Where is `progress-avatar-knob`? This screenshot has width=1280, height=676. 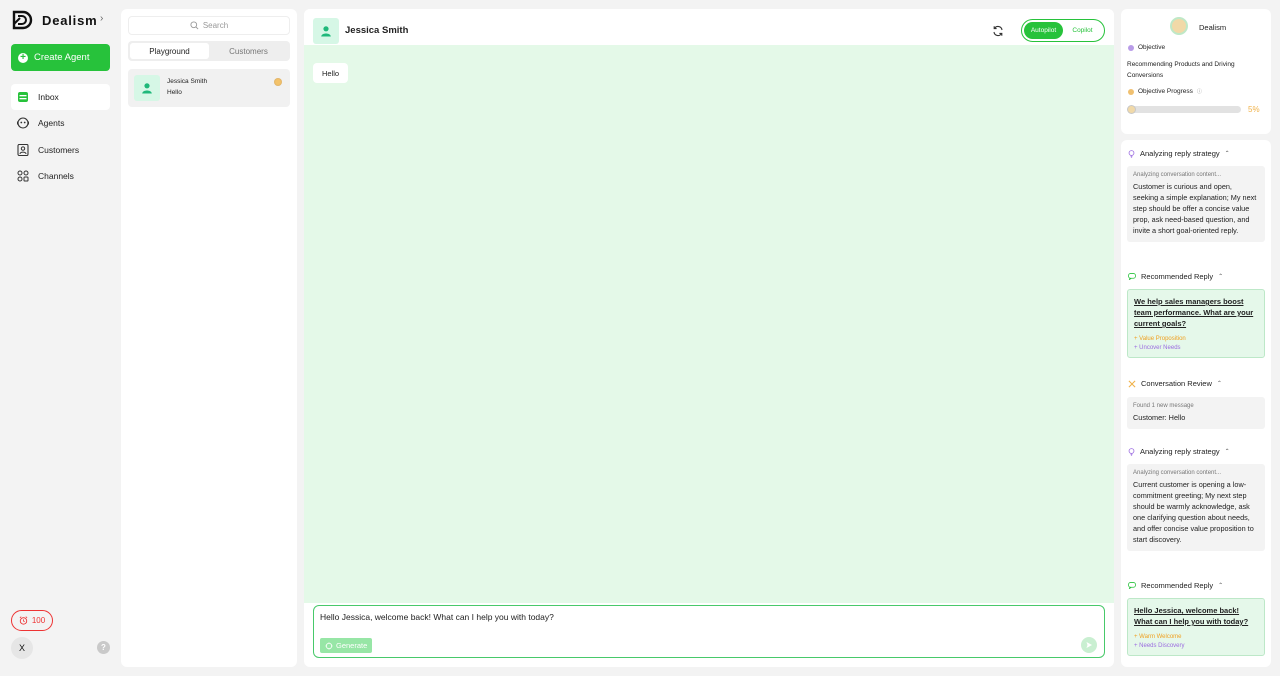 progress-avatar-knob is located at coordinates (1131, 109).